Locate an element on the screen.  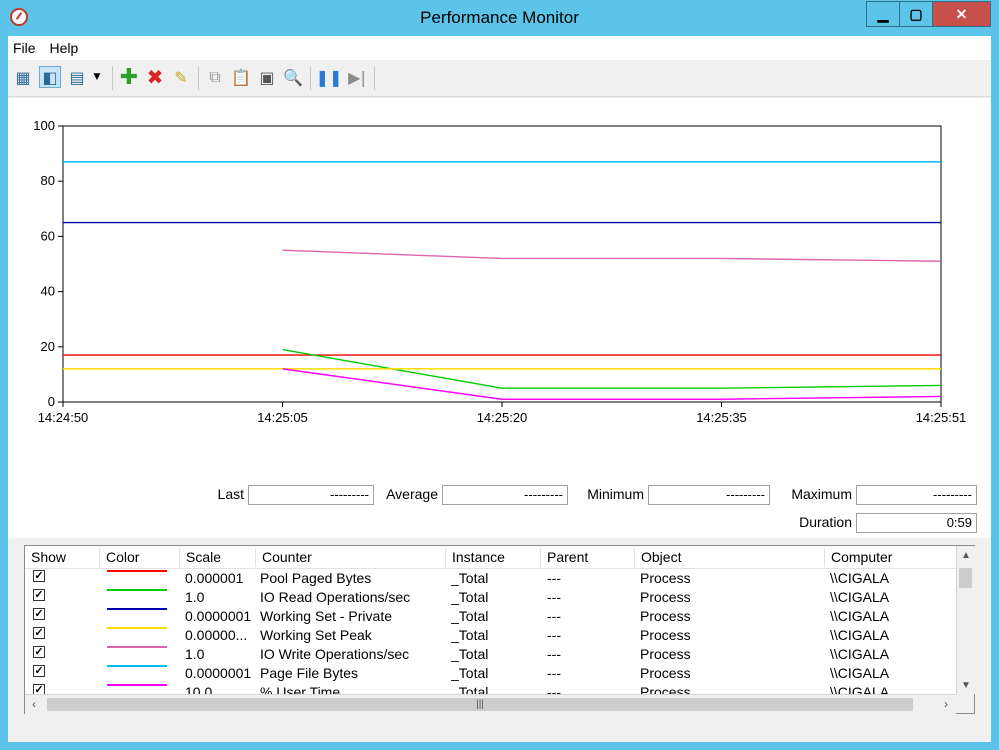
duration-label: Duration is located at coordinates (825, 522).